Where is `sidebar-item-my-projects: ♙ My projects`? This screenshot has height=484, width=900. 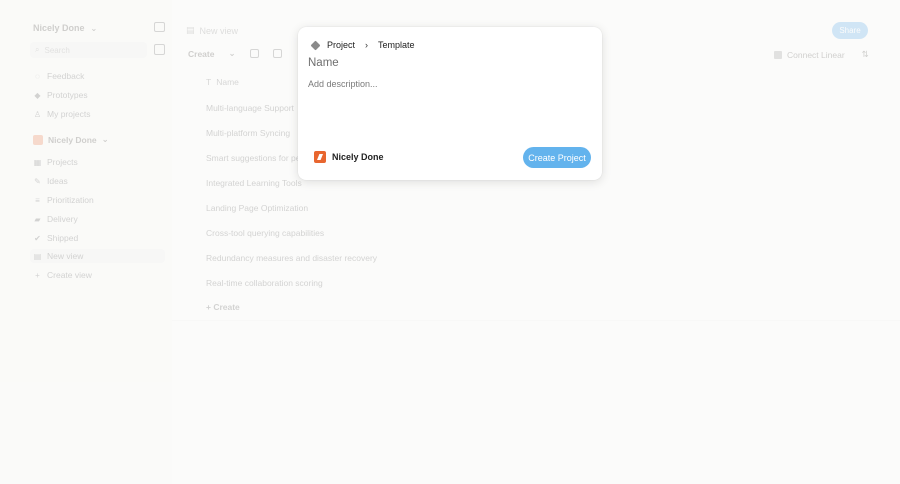
sidebar-item-my-projects: ♙ My projects is located at coordinates (62, 114).